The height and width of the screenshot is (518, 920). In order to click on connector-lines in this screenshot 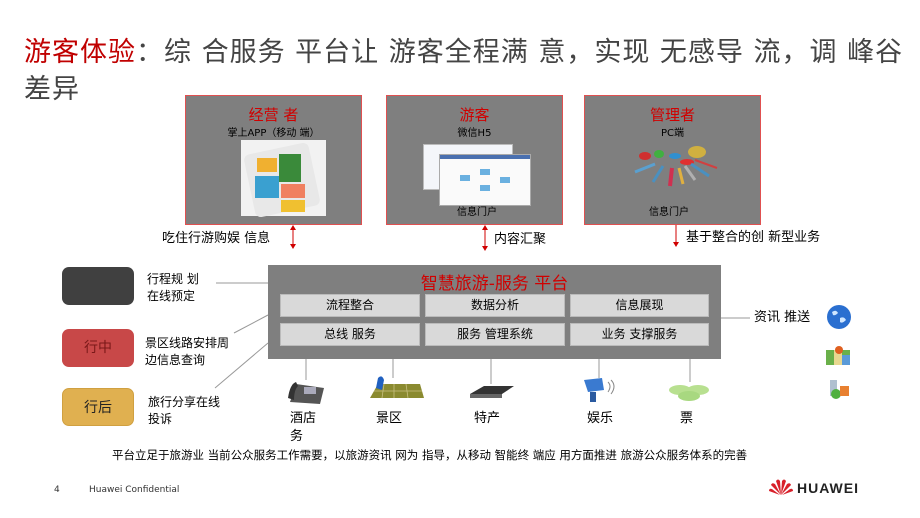, I will do `click(482, 335)`.